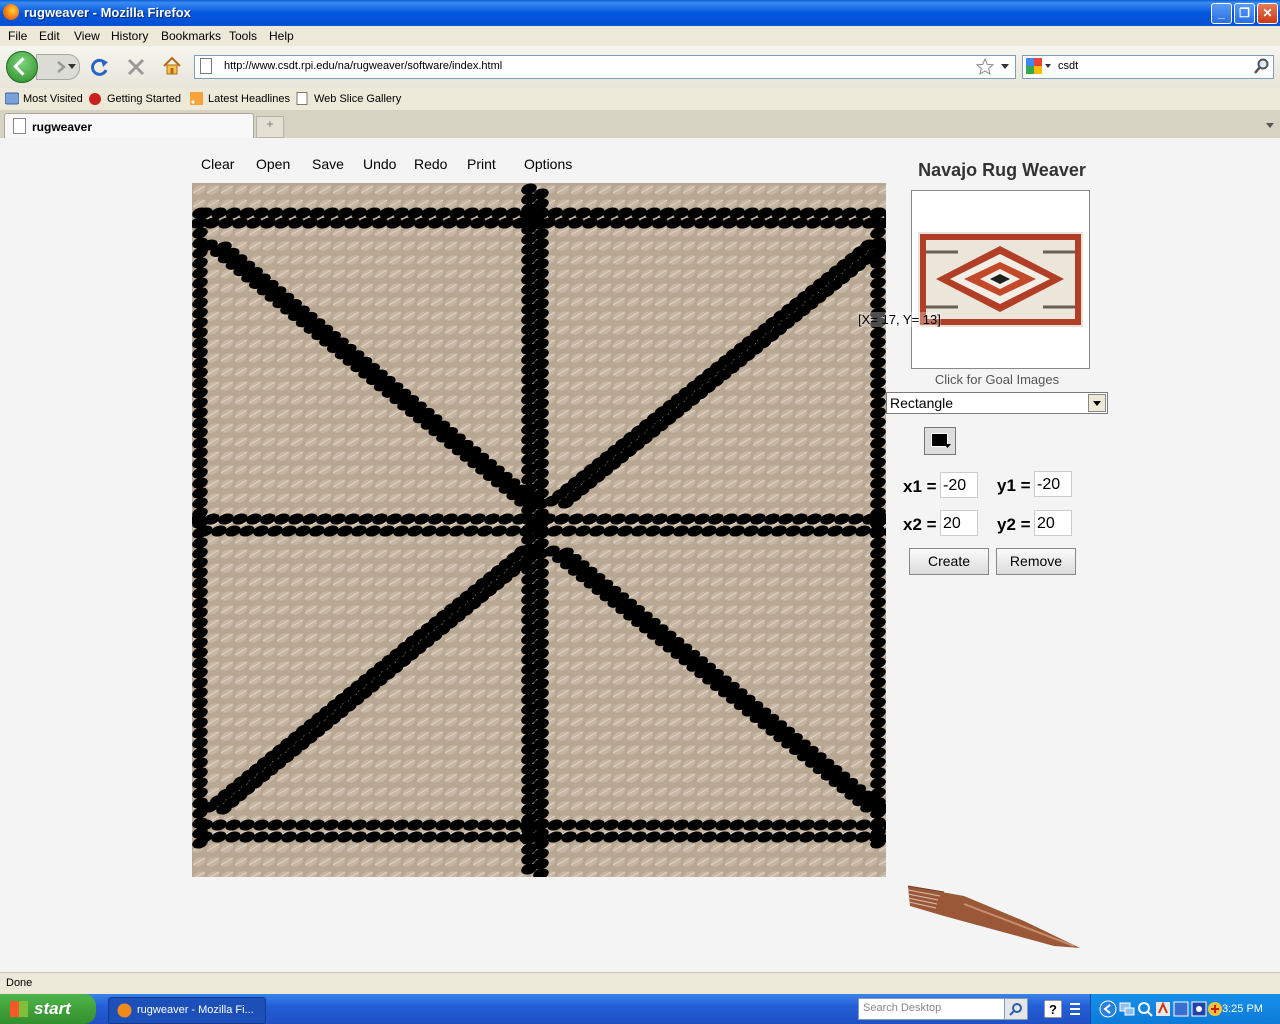 This screenshot has height=1024, width=1280. I want to click on desktop-search-input: Search Desktop, so click(932, 1009).